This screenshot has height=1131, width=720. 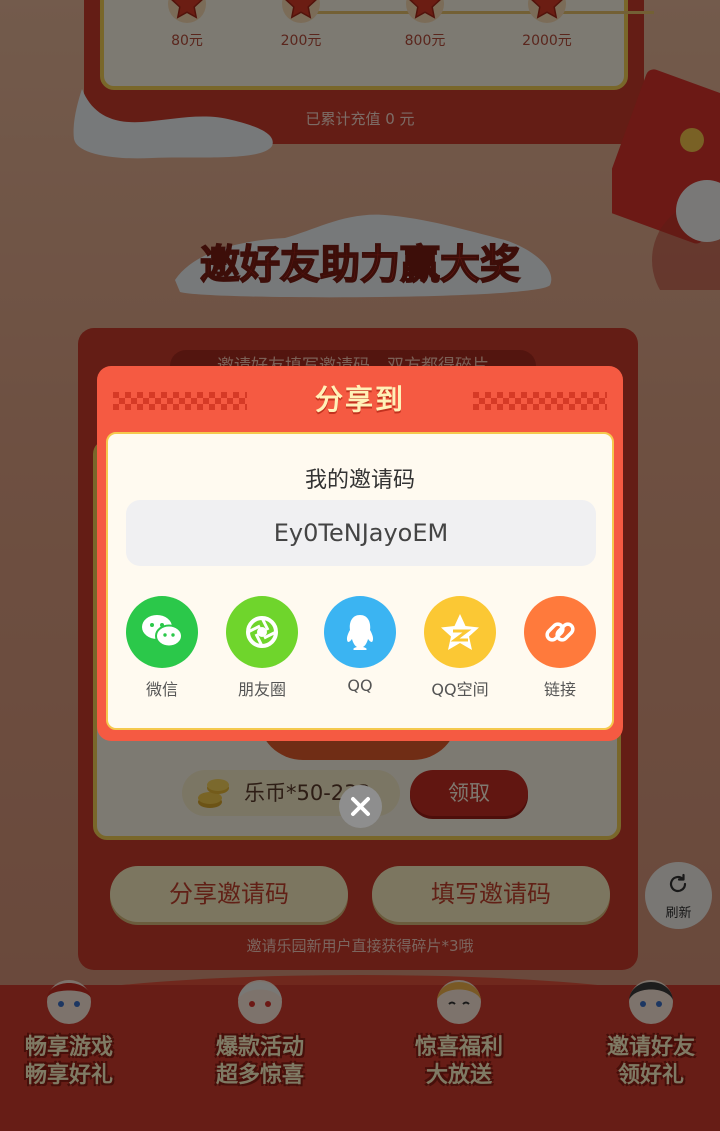 I want to click on share-wechat: 微信, so click(x=162, y=648).